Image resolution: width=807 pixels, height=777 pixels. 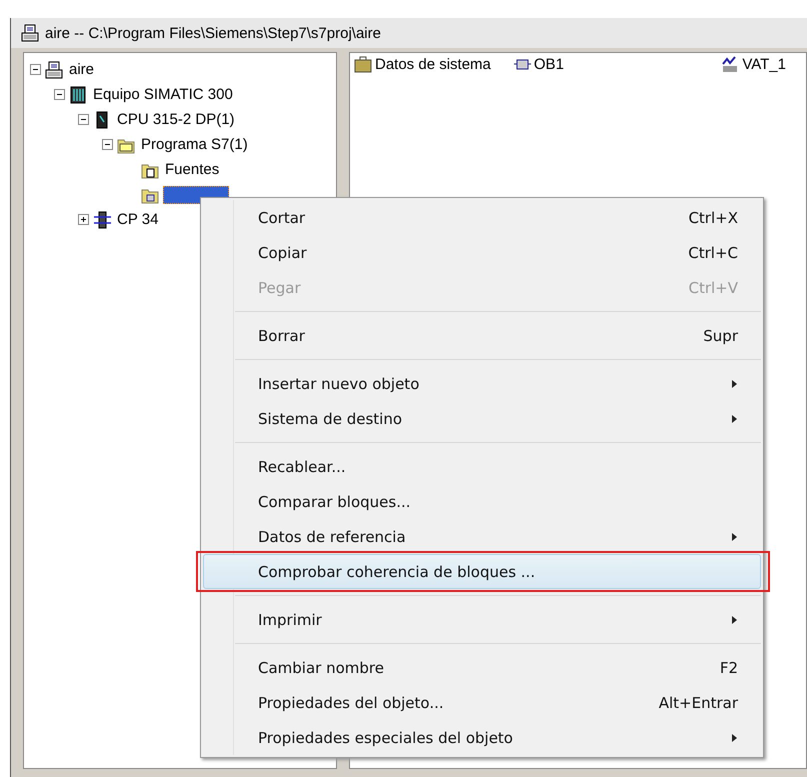 I want to click on menu-item: Borrar Supr, so click(x=482, y=335).